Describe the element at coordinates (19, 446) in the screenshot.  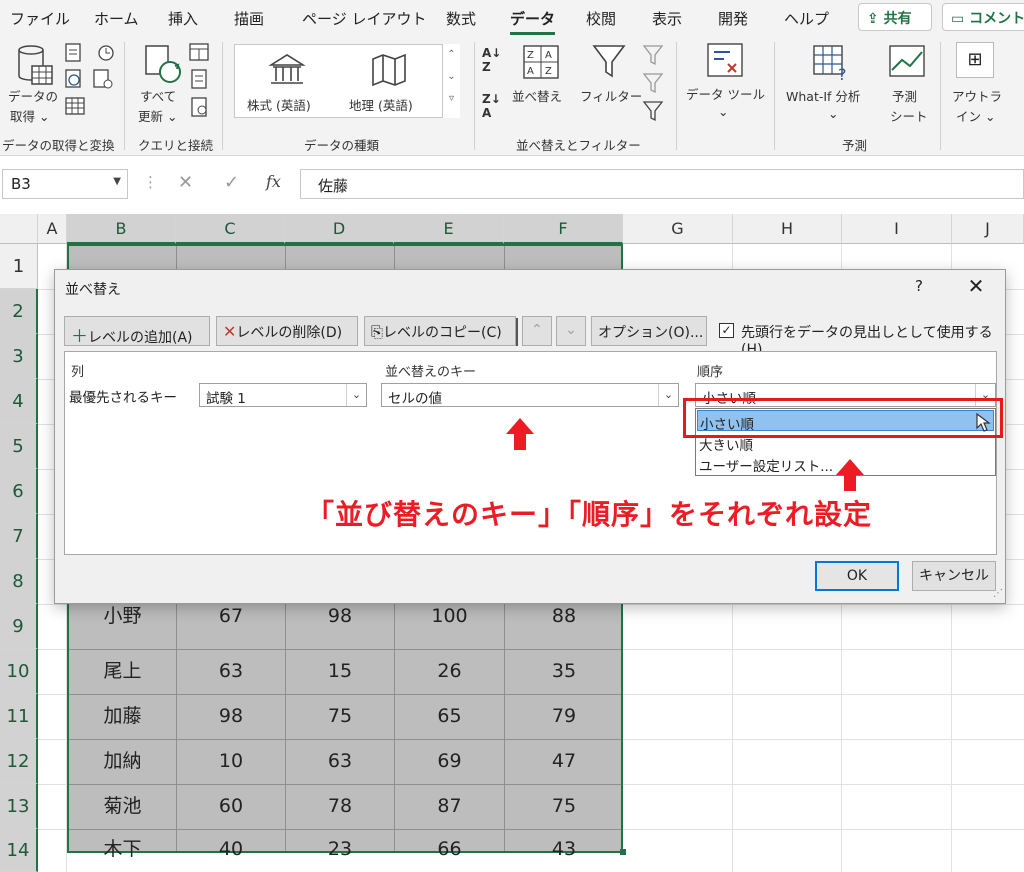
I see `row-header-5: 5` at that location.